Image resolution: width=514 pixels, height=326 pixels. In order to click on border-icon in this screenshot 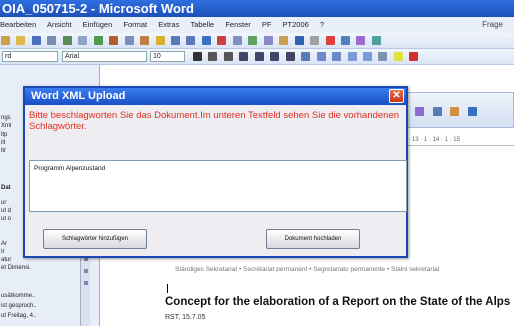, I will do `click(383, 56)`.